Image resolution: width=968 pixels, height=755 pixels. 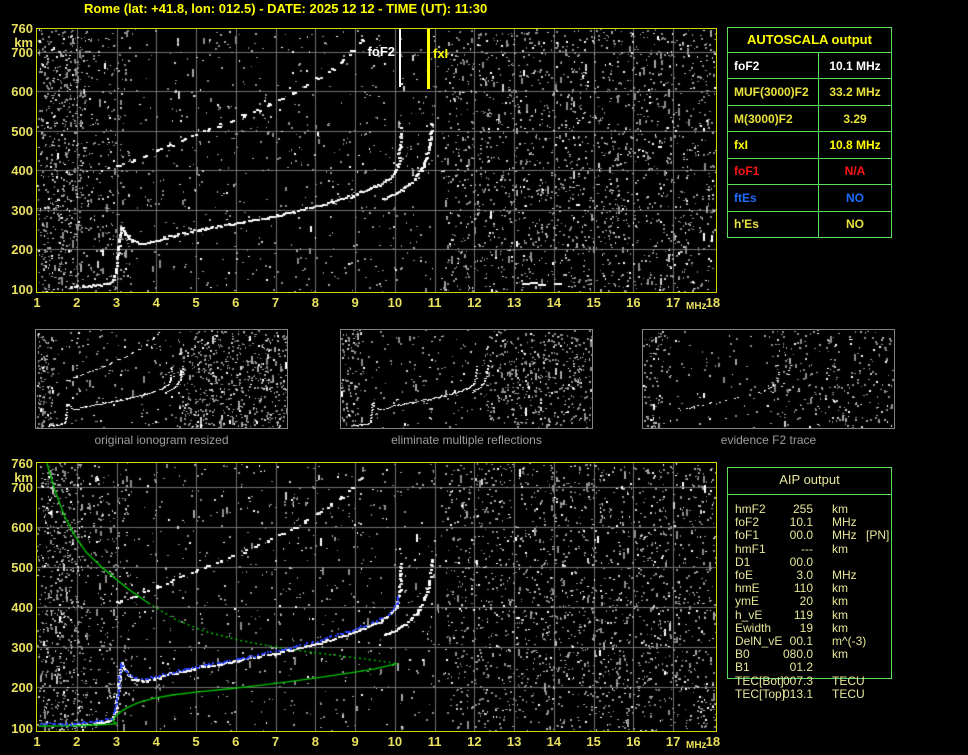 I want to click on aip-row-label: foF2, so click(x=747, y=522).